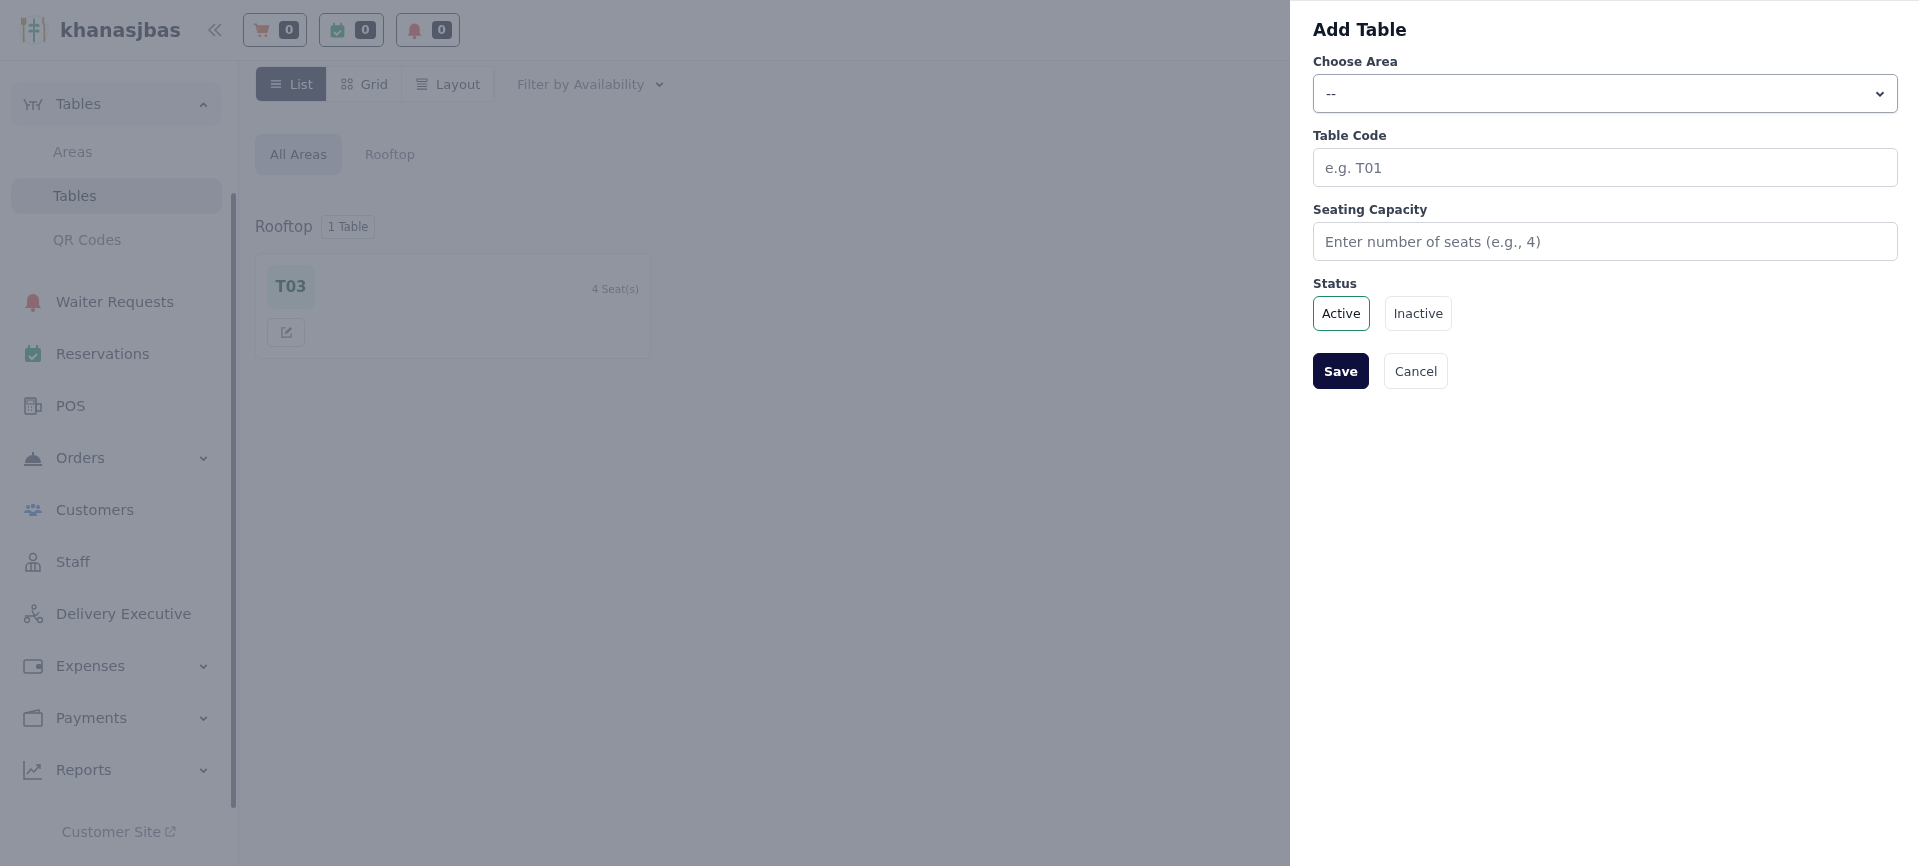 This screenshot has width=1919, height=866. I want to click on area-select: --, so click(1605, 93).